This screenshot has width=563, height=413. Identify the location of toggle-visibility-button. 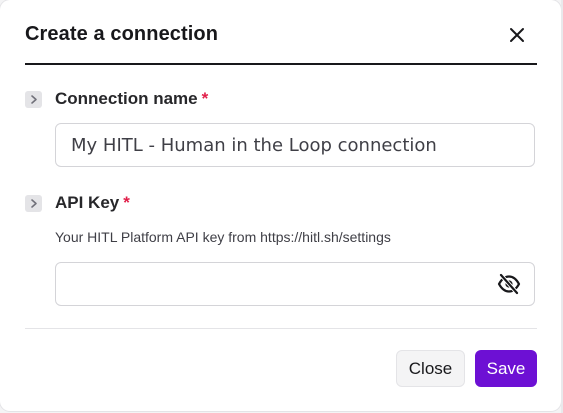
(509, 284).